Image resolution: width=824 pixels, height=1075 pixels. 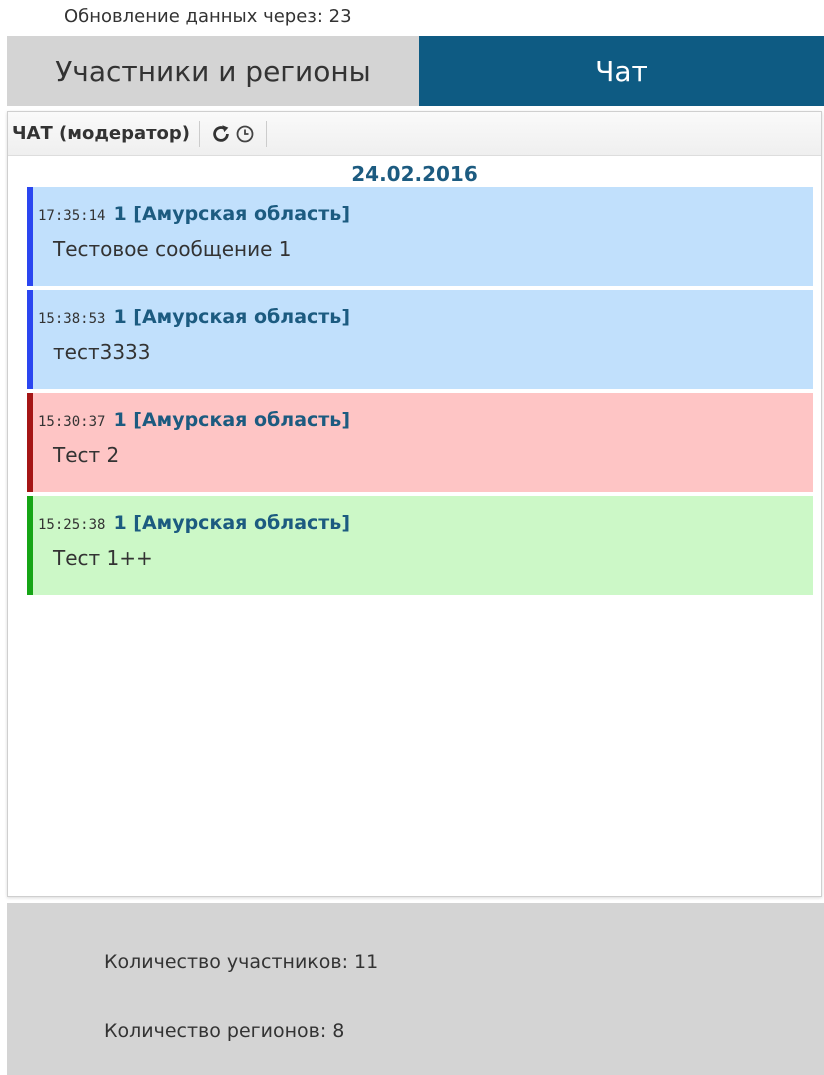 I want to click on chat-message: 15:25:38 1 [Амурская область] Тест 1++, so click(x=420, y=545).